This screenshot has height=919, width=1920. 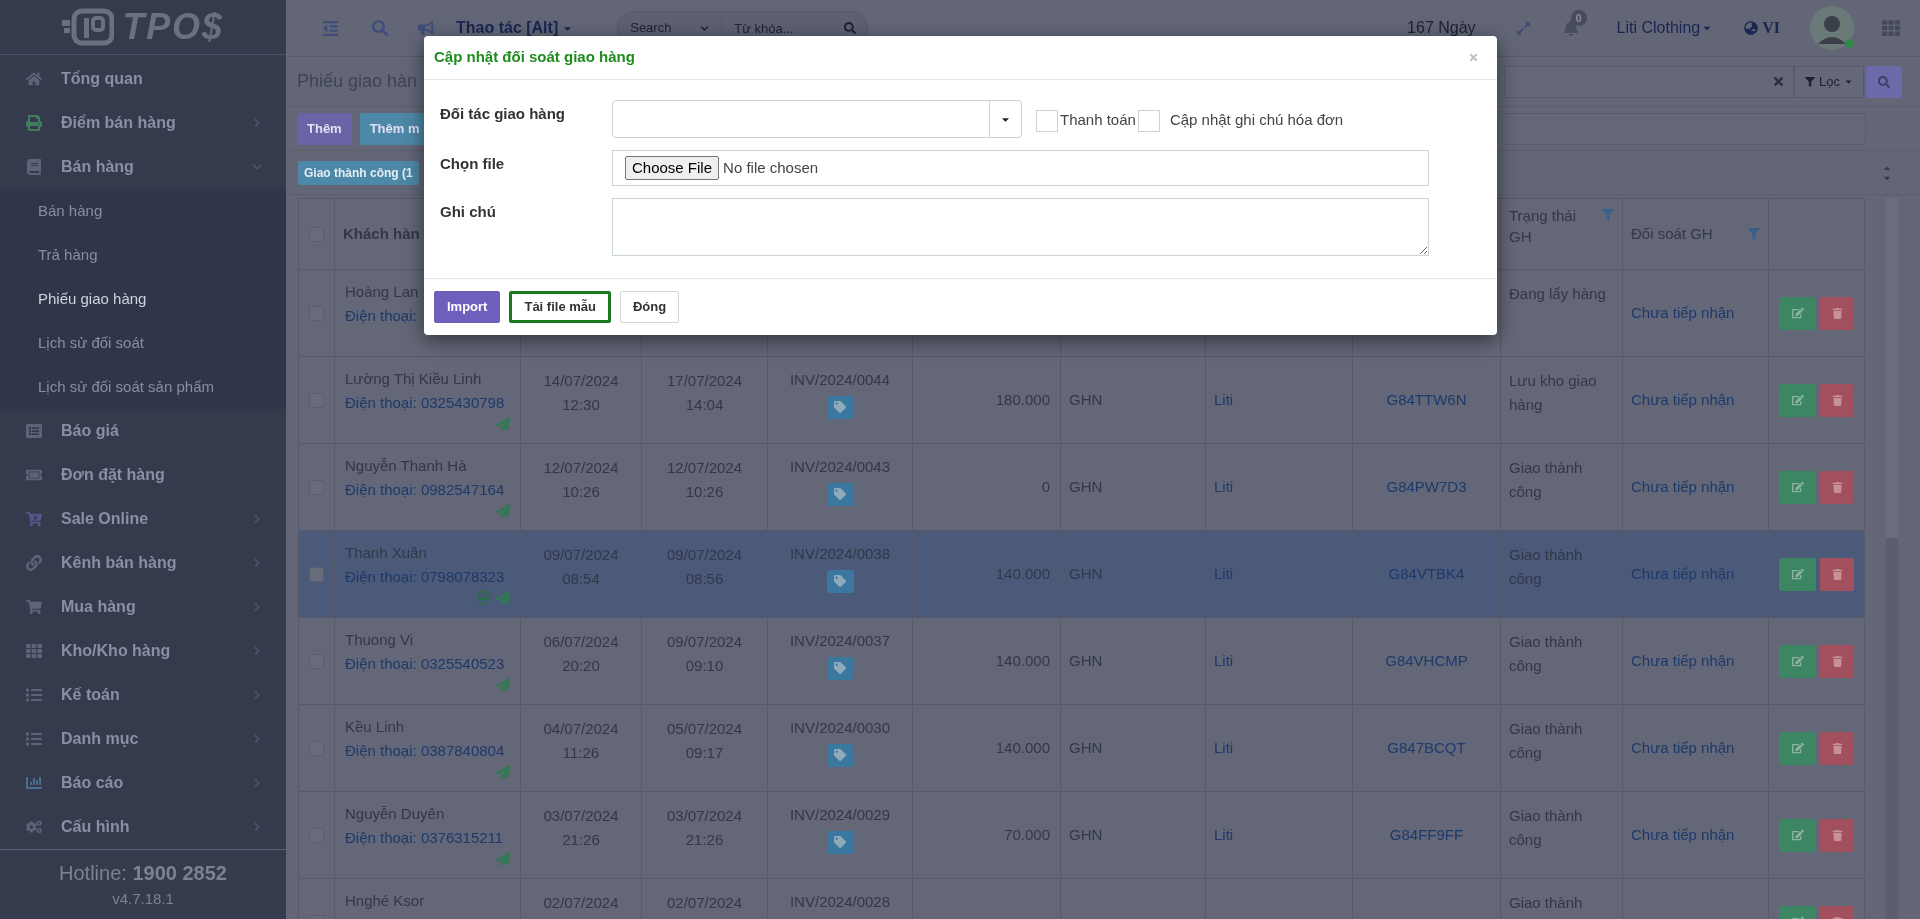 What do you see at coordinates (1473, 57) in the screenshot?
I see `close-icon` at bounding box center [1473, 57].